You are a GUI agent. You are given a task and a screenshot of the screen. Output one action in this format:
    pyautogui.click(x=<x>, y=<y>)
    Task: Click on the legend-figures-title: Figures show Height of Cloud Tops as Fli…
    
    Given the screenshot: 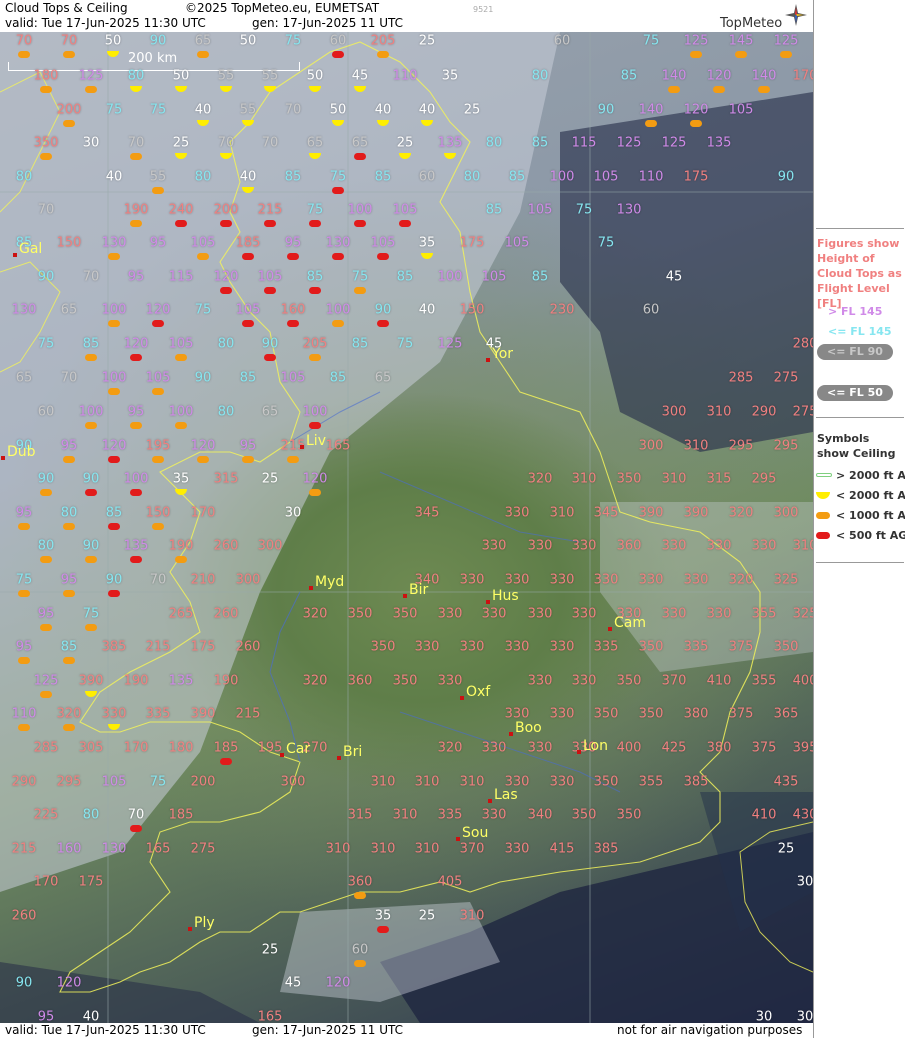 What is the action you would take?
    pyautogui.click(x=859, y=273)
    